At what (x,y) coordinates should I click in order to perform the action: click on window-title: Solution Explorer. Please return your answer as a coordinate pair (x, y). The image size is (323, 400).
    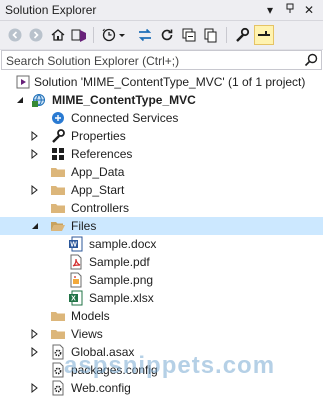
    Looking at the image, I should click on (51, 10).